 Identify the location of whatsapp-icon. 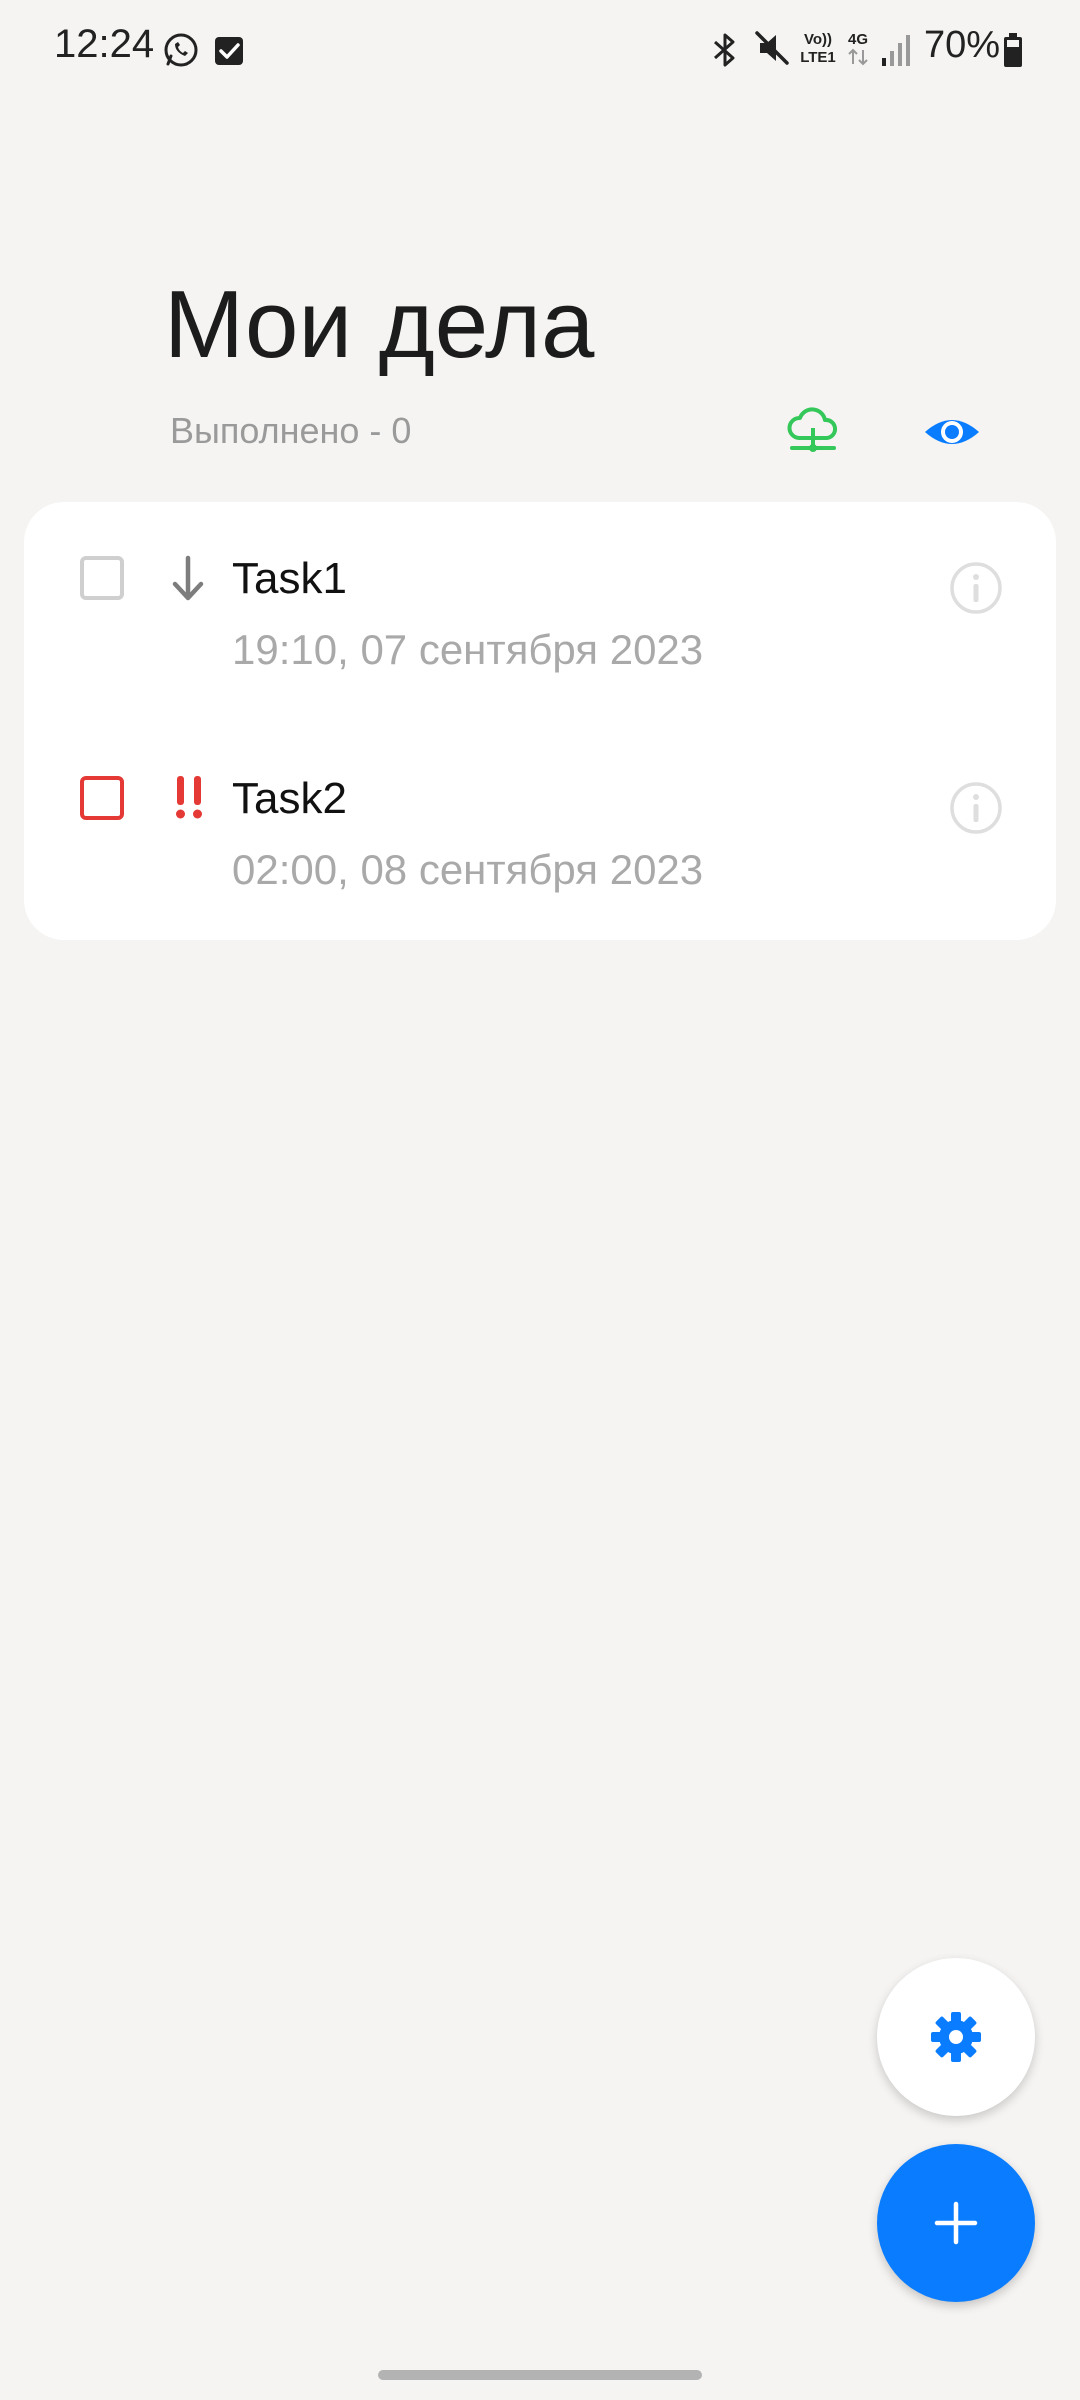
(181, 50).